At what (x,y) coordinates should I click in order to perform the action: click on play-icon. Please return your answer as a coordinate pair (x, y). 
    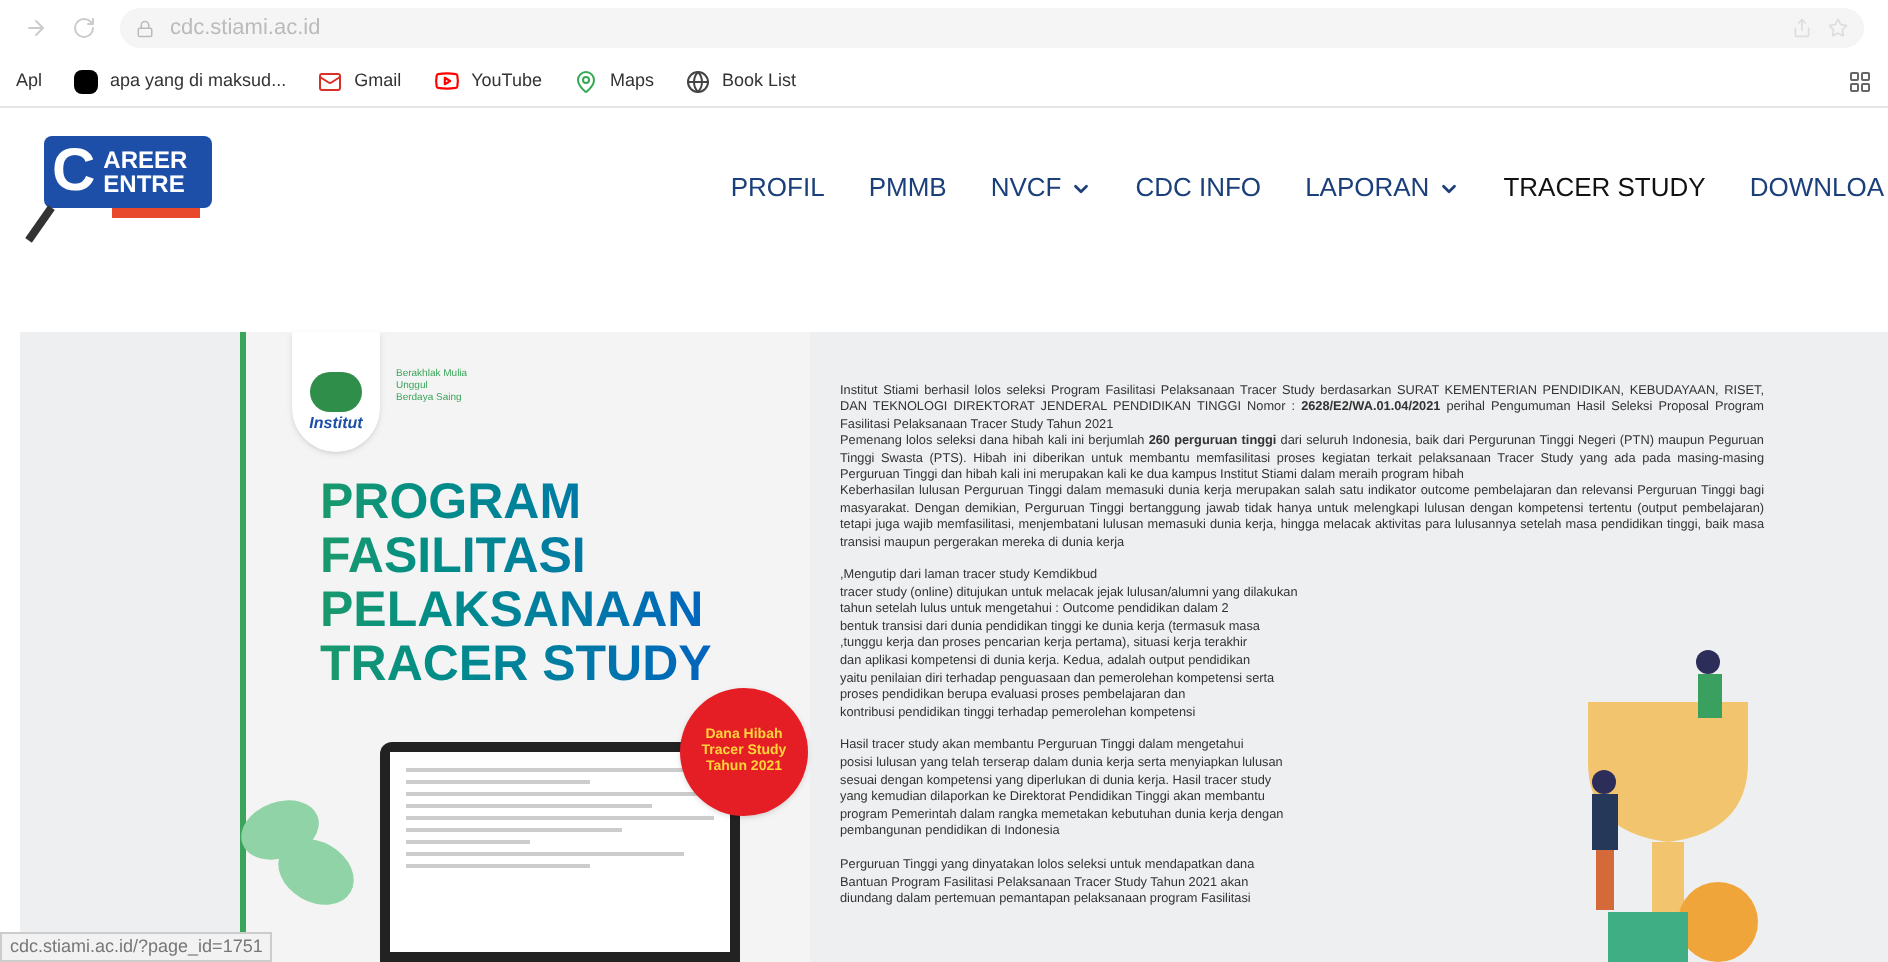
    Looking at the image, I should click on (446, 81).